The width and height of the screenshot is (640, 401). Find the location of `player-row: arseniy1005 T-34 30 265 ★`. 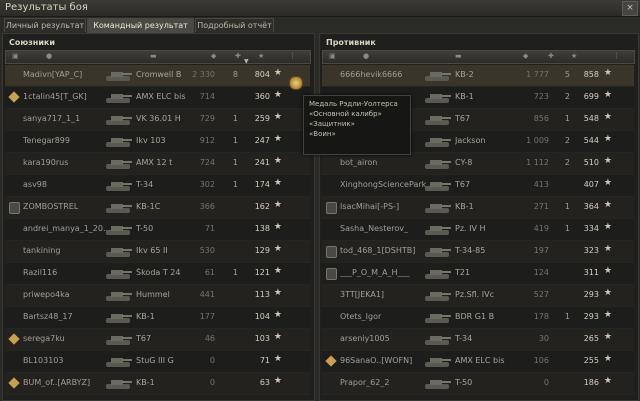

player-row: arseniy1005 T-34 30 265 ★ is located at coordinates (478, 340).